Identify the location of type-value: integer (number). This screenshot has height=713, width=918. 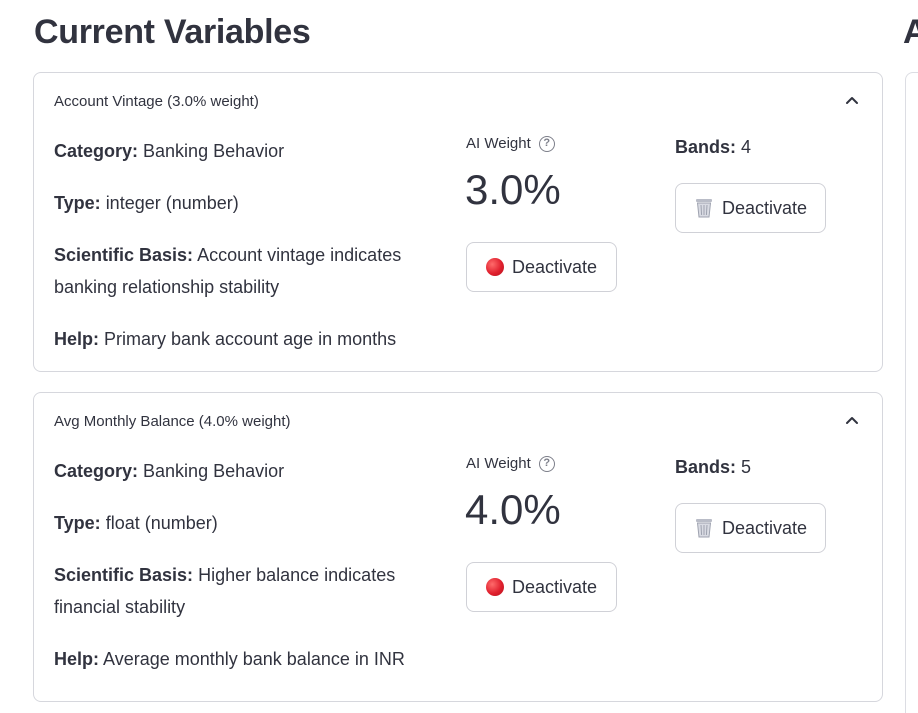
(172, 203).